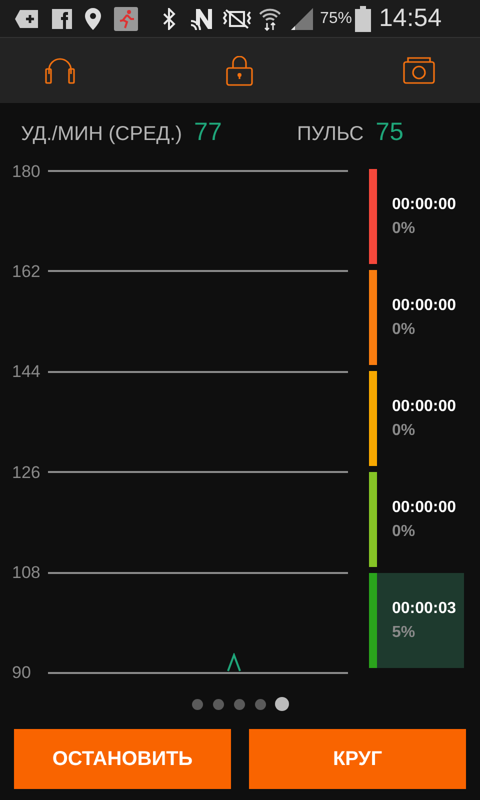 This screenshot has width=480, height=800. Describe the element at coordinates (26, 472) in the screenshot. I see `axis-label: 126` at that location.